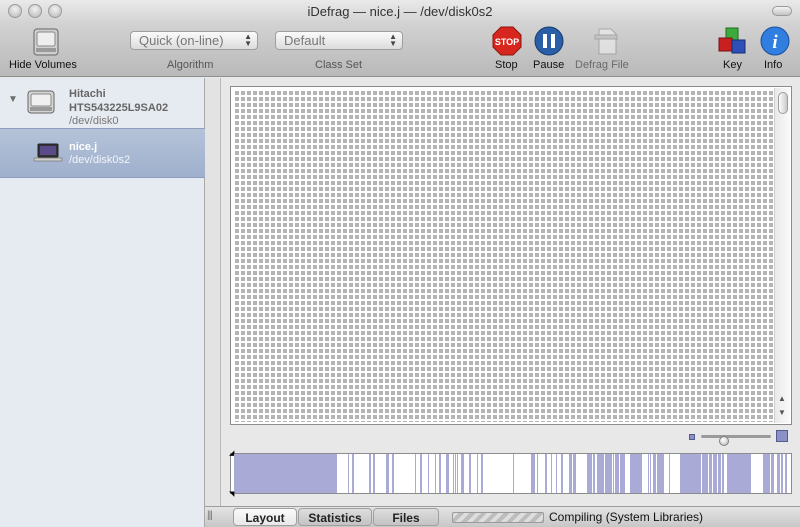  Describe the element at coordinates (782, 436) in the screenshot. I see `zoom-in-icon` at that location.